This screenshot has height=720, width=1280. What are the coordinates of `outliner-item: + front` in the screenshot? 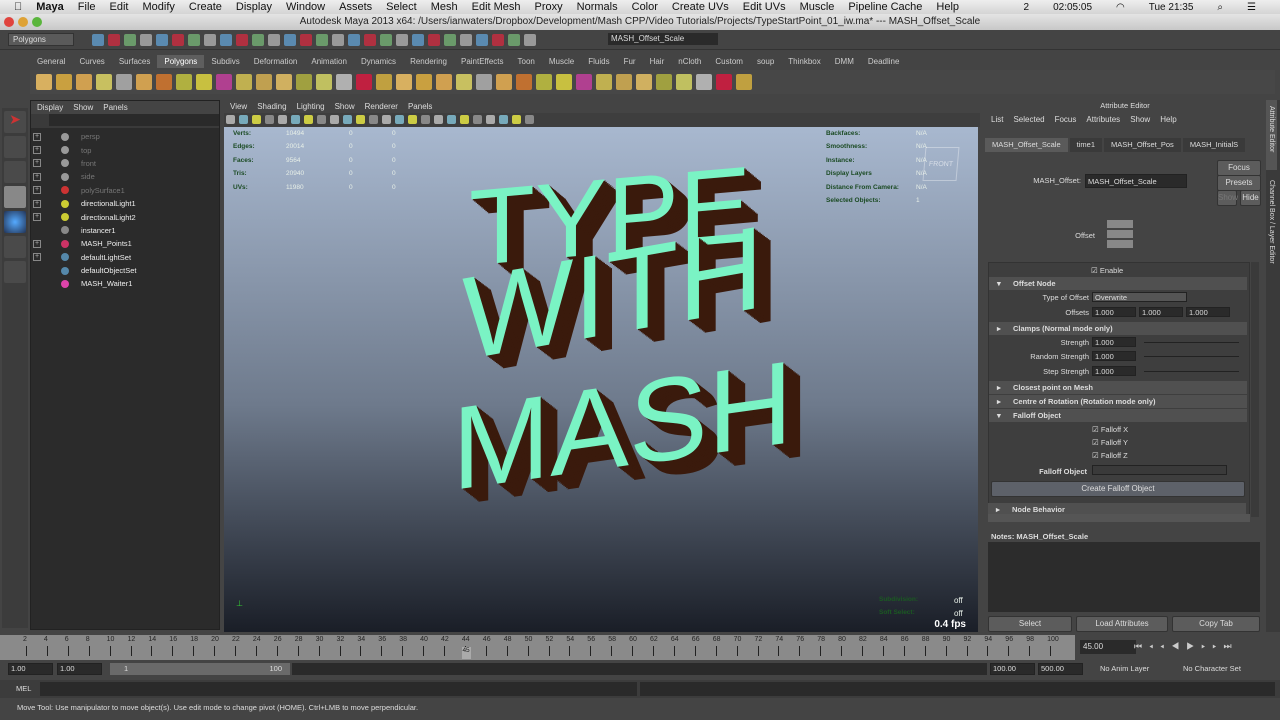 It's located at (125, 163).